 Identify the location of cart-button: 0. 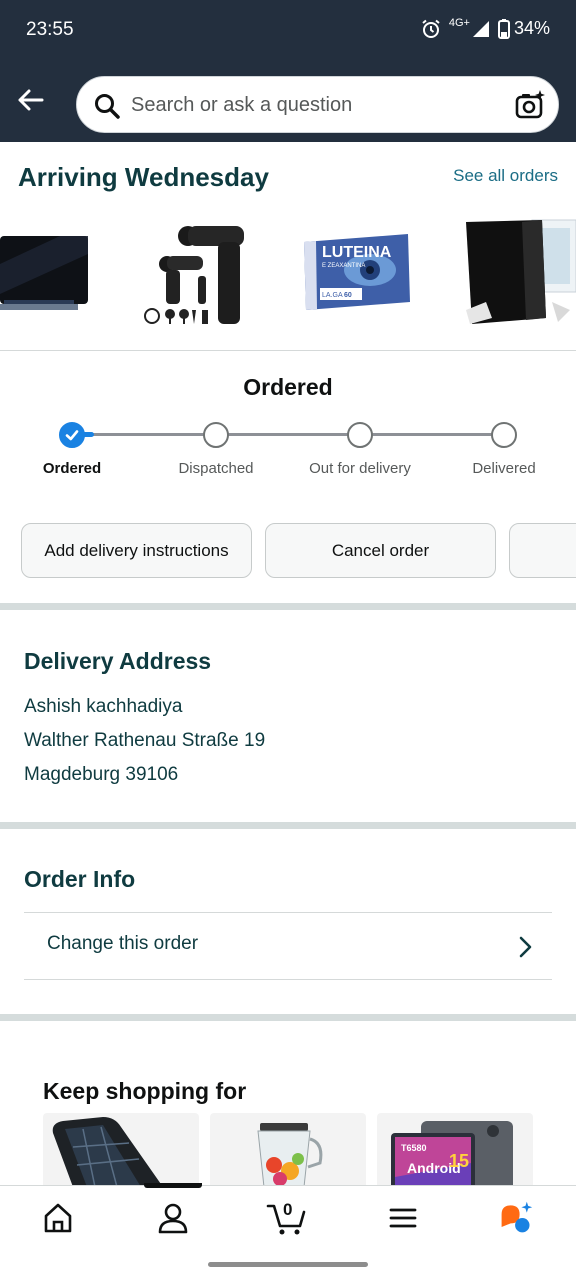
(287, 1218).